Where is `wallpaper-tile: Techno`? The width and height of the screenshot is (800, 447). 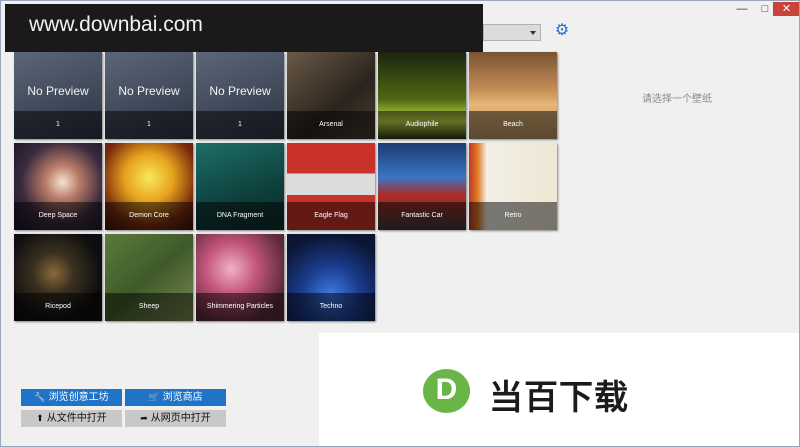 wallpaper-tile: Techno is located at coordinates (331, 277).